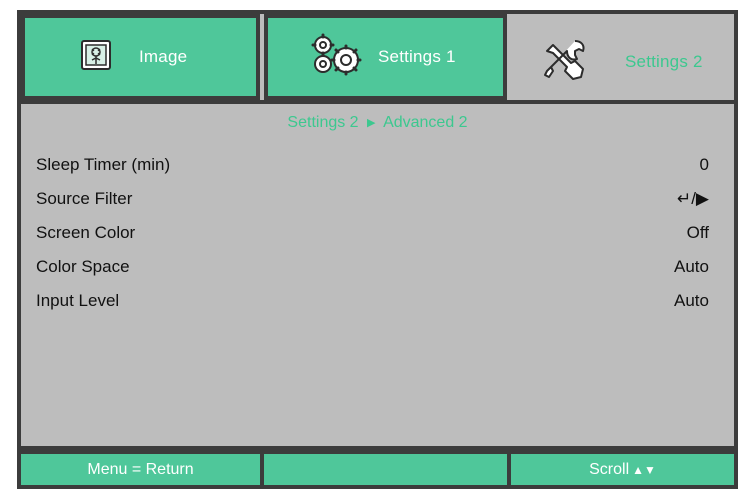  What do you see at coordinates (372, 165) in the screenshot?
I see `setting-row-sleep-timer: Sleep Timer (min) 0` at bounding box center [372, 165].